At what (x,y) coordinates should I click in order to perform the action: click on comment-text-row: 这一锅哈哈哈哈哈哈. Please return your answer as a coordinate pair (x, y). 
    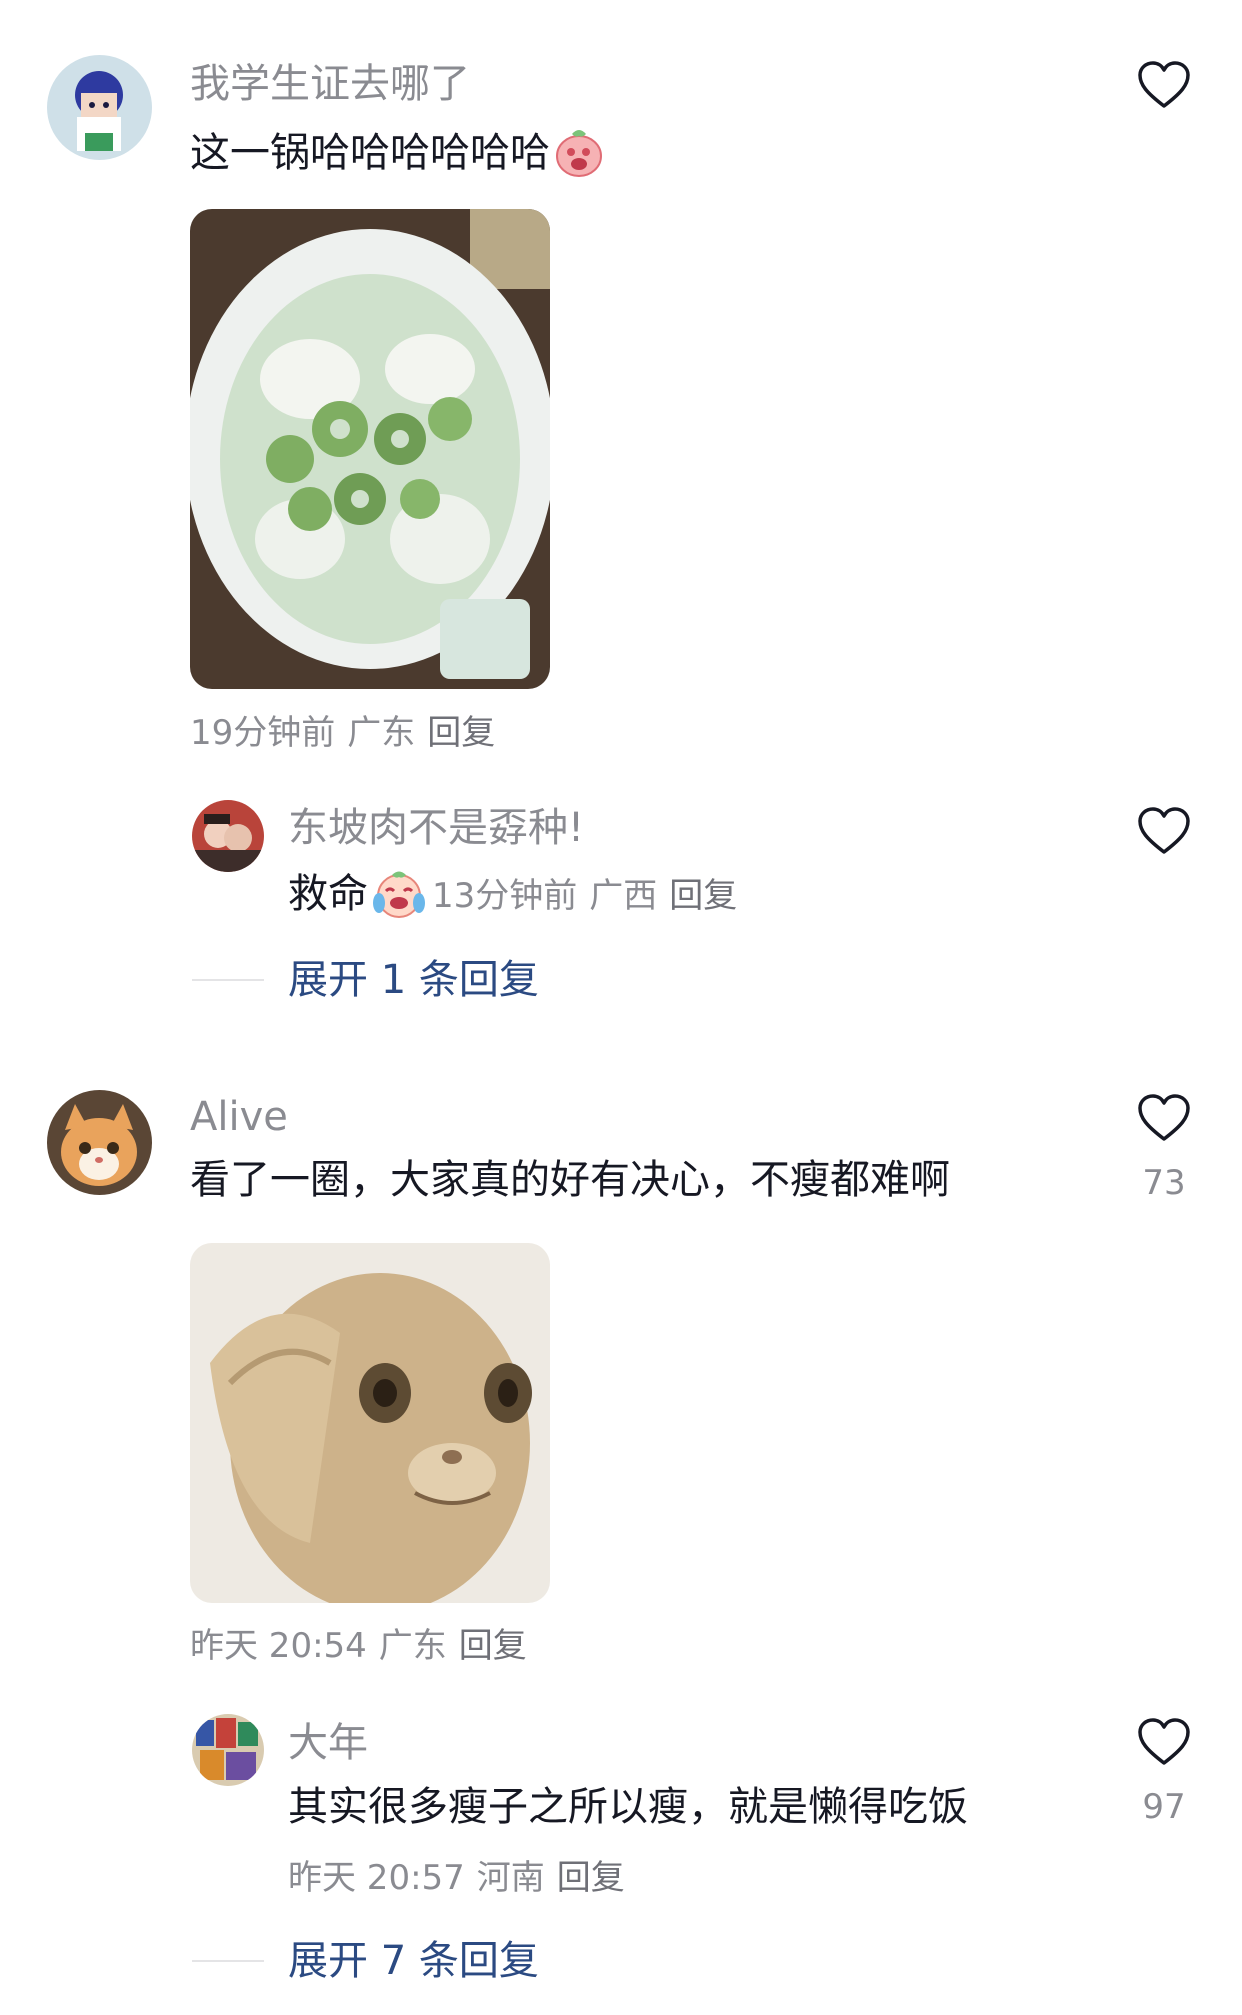
    Looking at the image, I should click on (397, 153).